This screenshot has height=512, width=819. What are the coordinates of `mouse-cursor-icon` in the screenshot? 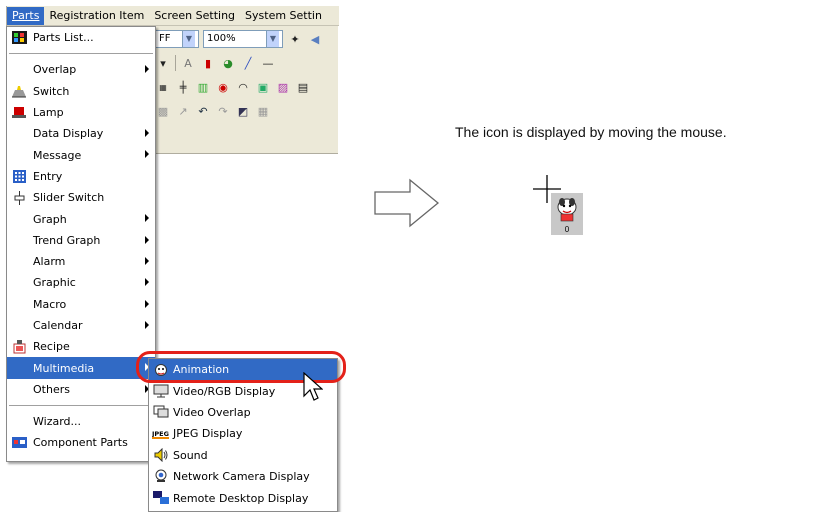 It's located at (313, 389).